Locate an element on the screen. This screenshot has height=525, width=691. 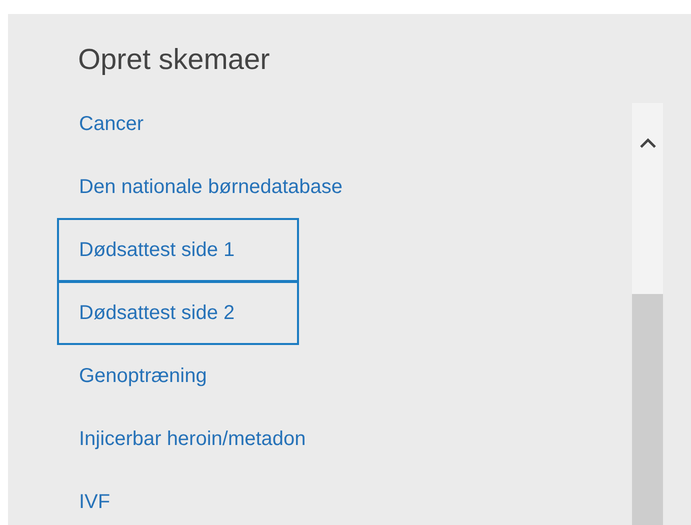
chevron-up-icon is located at coordinates (648, 143).